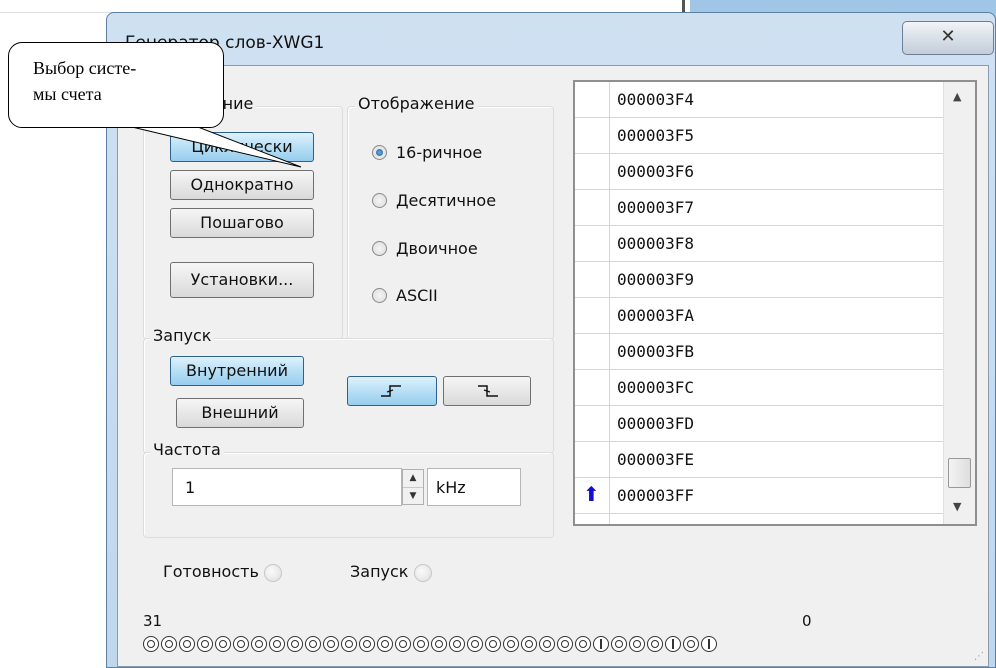  Describe the element at coordinates (67, 94) in the screenshot. I see `callout-line-2: мы счета` at that location.